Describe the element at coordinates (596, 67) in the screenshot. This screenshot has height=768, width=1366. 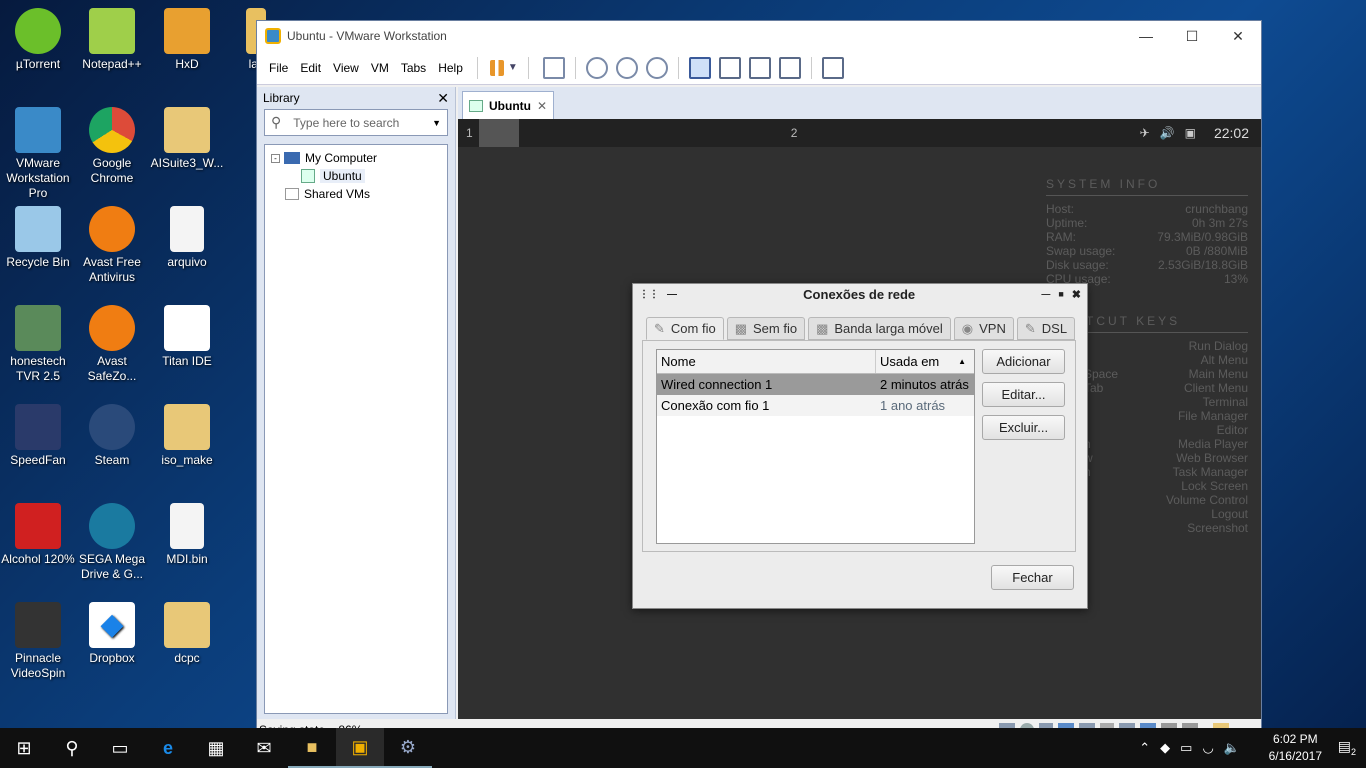
I see `snapshot-icon` at that location.